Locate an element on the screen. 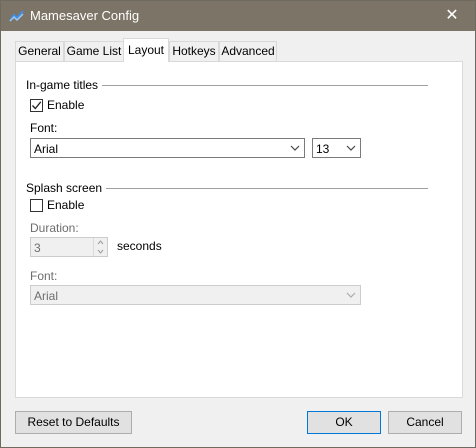 Image resolution: width=476 pixels, height=448 pixels. in-game-titles-size-select: 13 is located at coordinates (336, 148).